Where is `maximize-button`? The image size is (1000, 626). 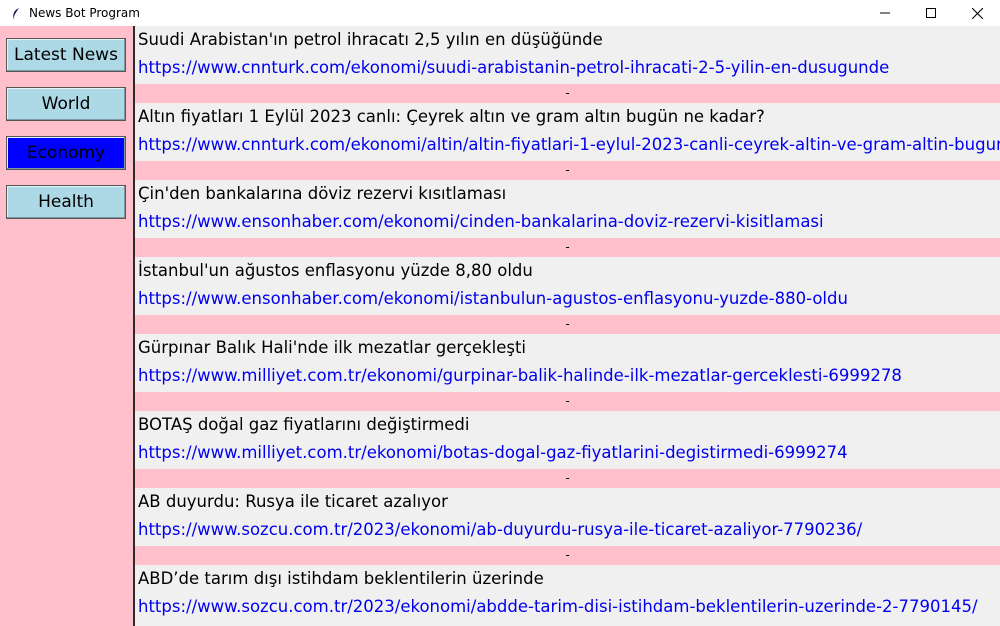 maximize-button is located at coordinates (931, 13).